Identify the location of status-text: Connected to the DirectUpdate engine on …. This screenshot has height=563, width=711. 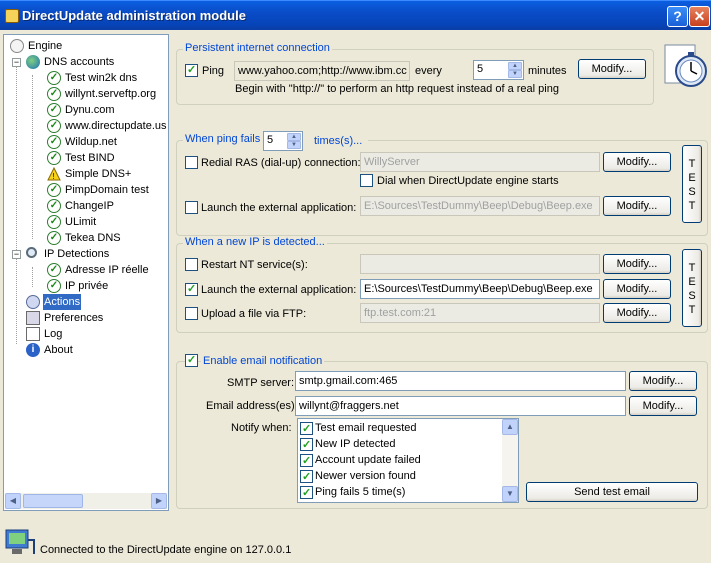
(166, 550).